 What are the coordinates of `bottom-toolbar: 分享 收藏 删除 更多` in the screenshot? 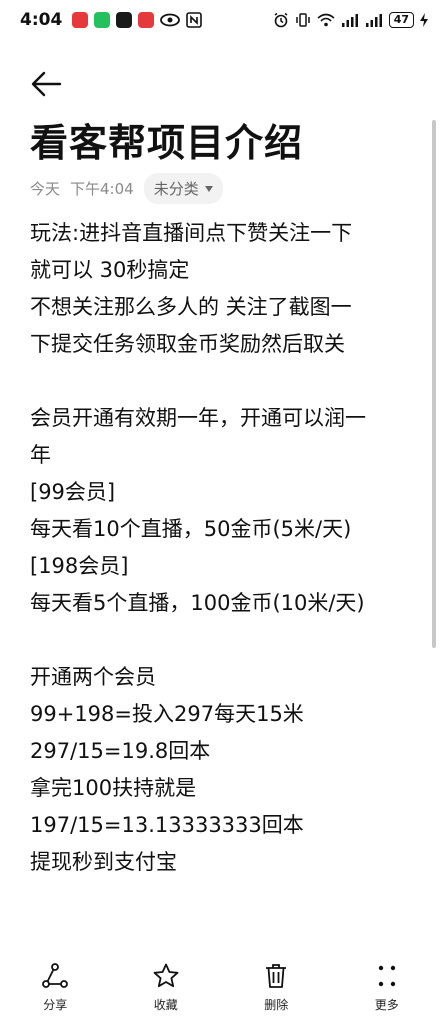 It's located at (221, 993).